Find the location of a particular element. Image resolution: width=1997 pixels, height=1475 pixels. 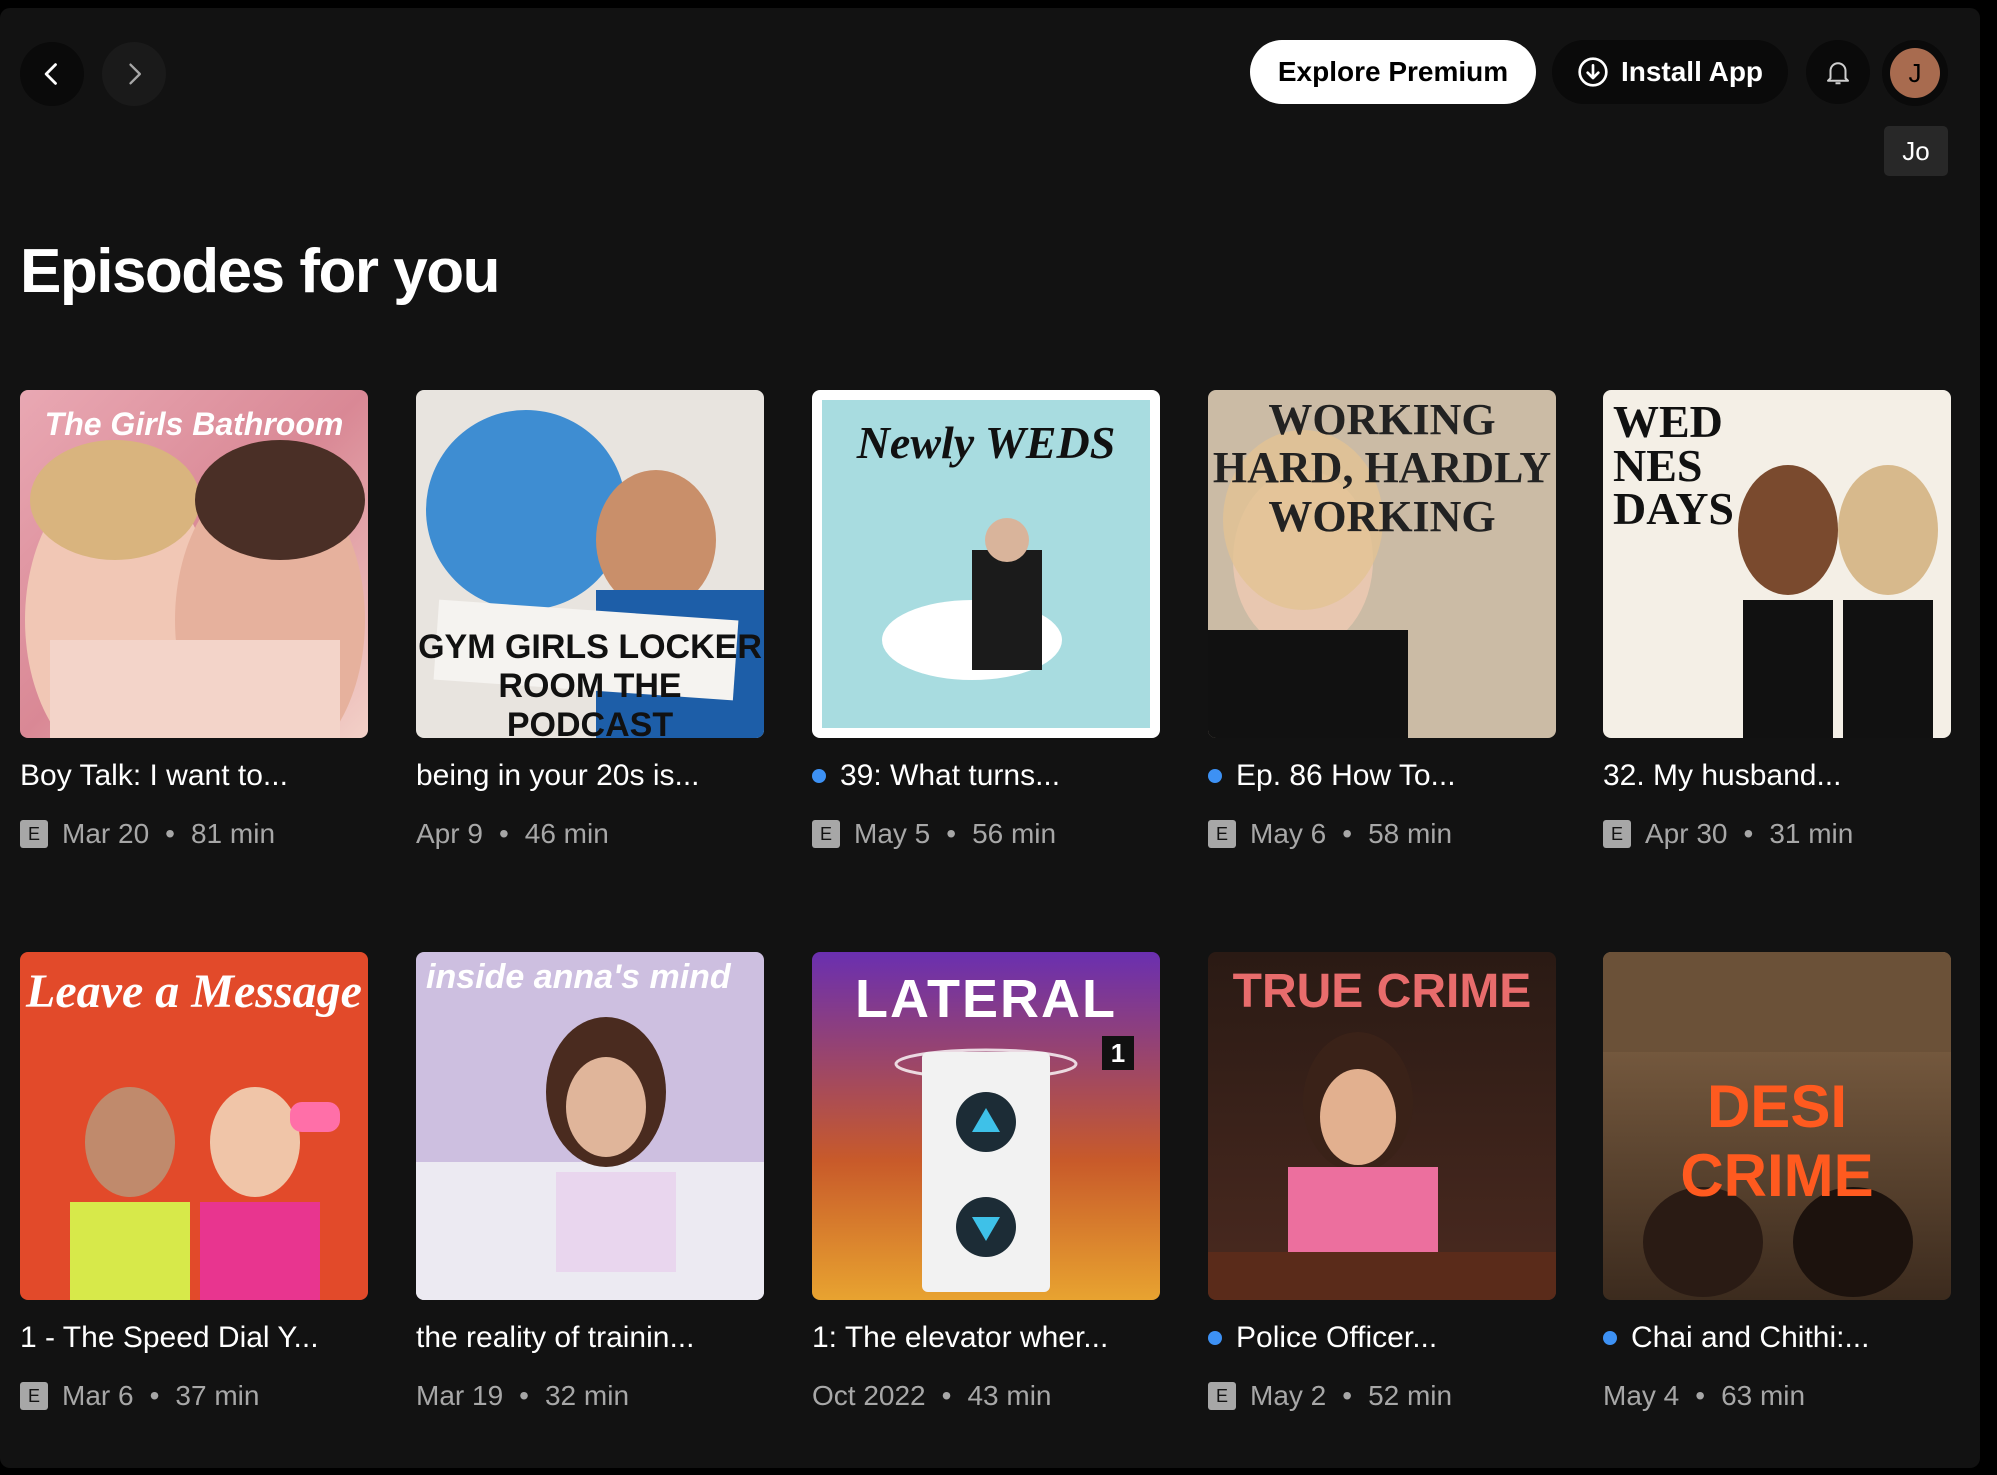

episode-duration: 32 min is located at coordinates (587, 1395).